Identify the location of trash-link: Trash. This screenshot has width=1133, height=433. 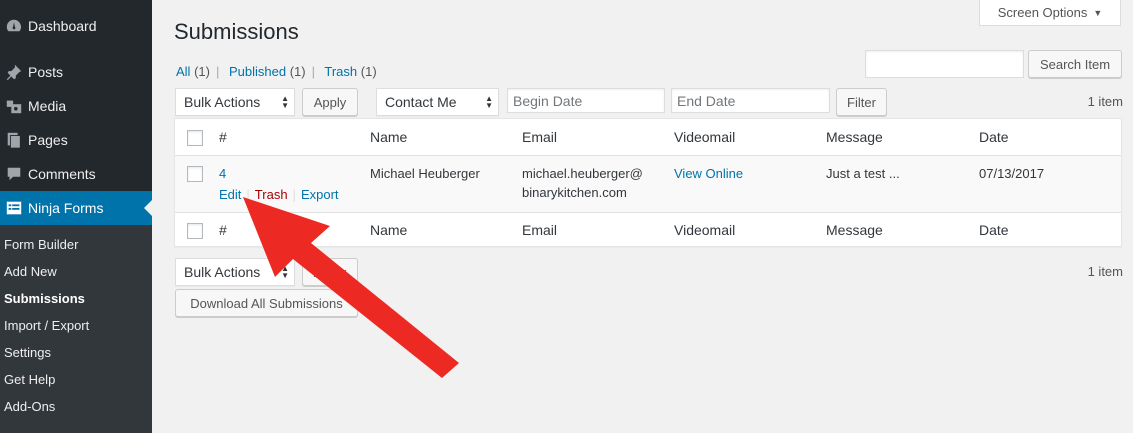
(271, 194).